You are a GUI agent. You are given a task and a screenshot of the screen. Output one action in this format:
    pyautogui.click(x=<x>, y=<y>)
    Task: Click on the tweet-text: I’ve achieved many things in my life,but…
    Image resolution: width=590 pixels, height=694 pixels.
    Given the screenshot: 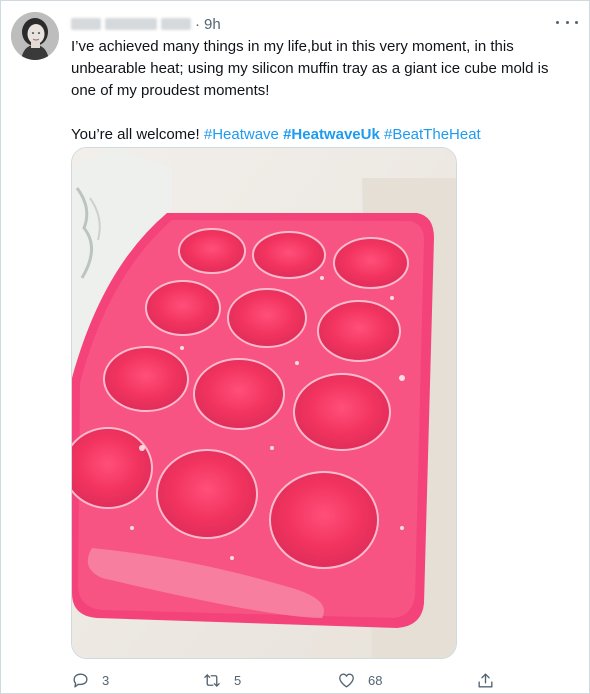 What is the action you would take?
    pyautogui.click(x=321, y=91)
    